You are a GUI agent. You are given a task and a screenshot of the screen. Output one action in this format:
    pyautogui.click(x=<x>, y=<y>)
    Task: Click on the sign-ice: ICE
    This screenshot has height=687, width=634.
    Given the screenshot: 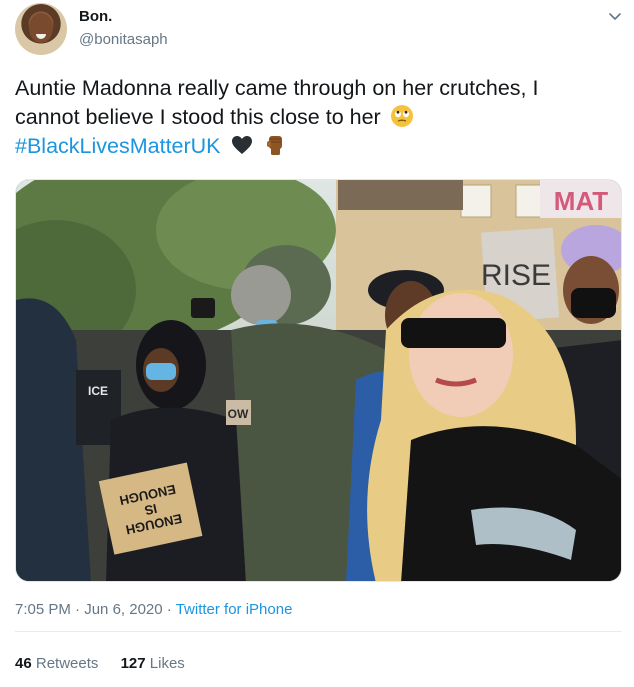 What is the action you would take?
    pyautogui.click(x=98, y=391)
    